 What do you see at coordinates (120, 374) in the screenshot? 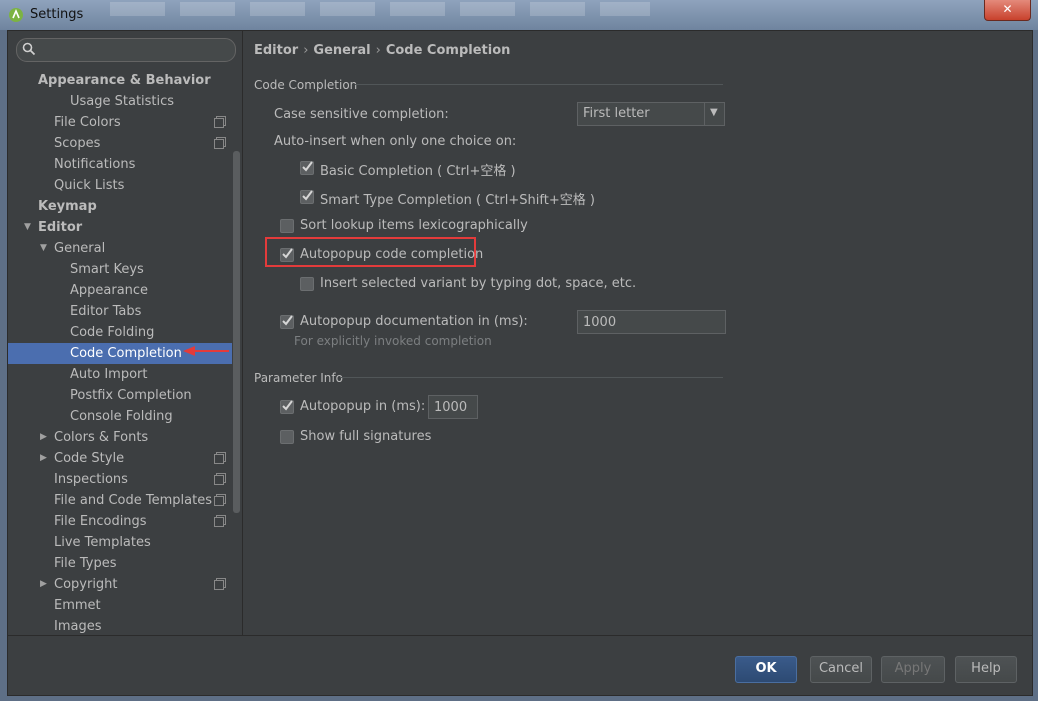
I see `sidebar-item-auto-import: Auto Import` at bounding box center [120, 374].